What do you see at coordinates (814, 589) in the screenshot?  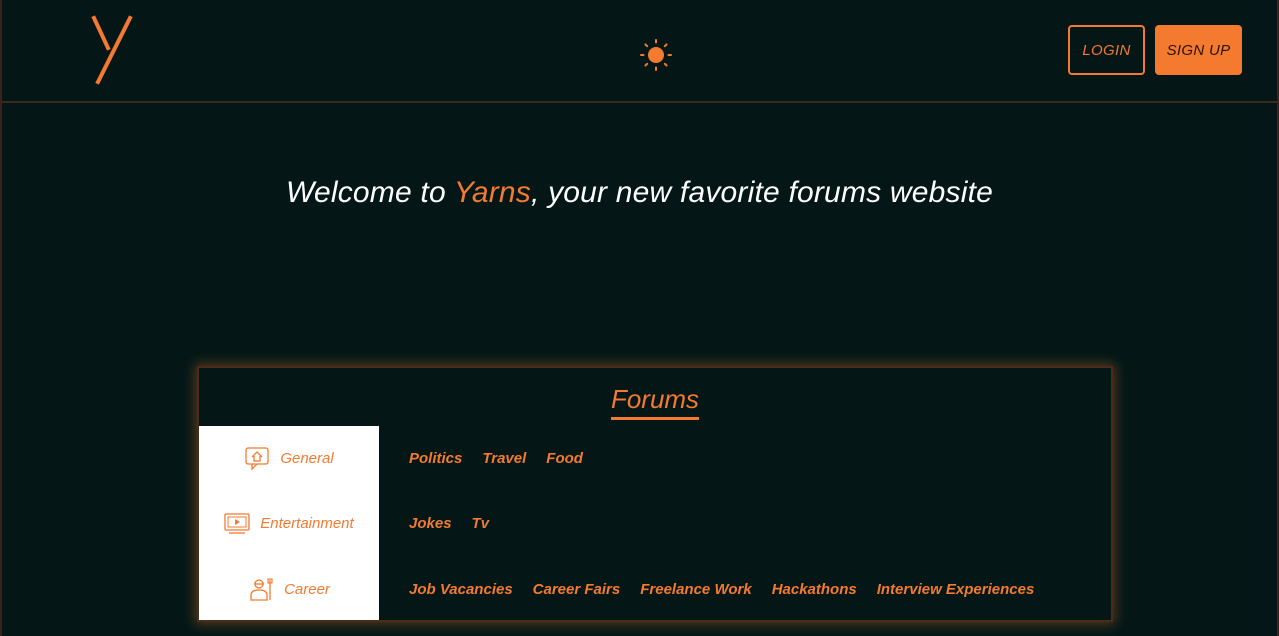 I see `topic-hackathons: Hackathons` at bounding box center [814, 589].